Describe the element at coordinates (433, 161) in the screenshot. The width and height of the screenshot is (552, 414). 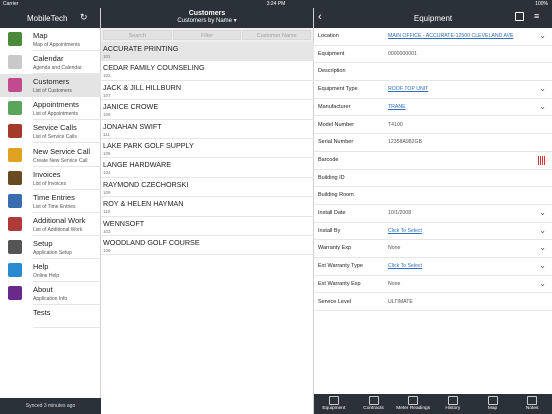
I see `field-row-barcode: Barcode` at that location.